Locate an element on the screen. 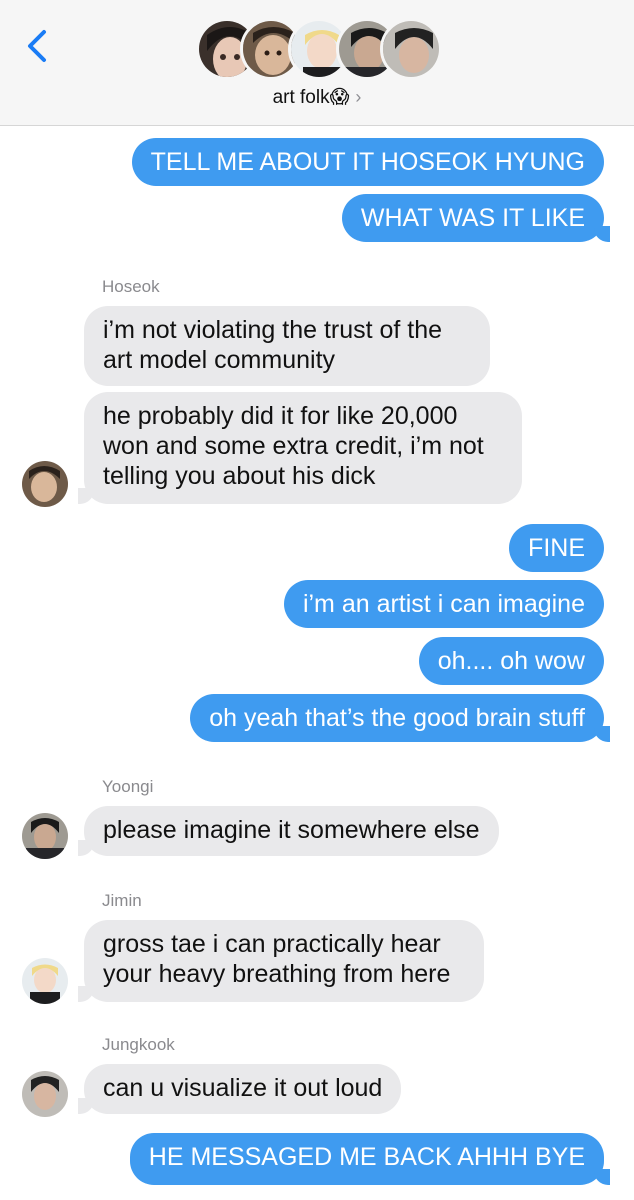 This screenshot has height=1200, width=634. sender-avatar-yoongi is located at coordinates (45, 836).